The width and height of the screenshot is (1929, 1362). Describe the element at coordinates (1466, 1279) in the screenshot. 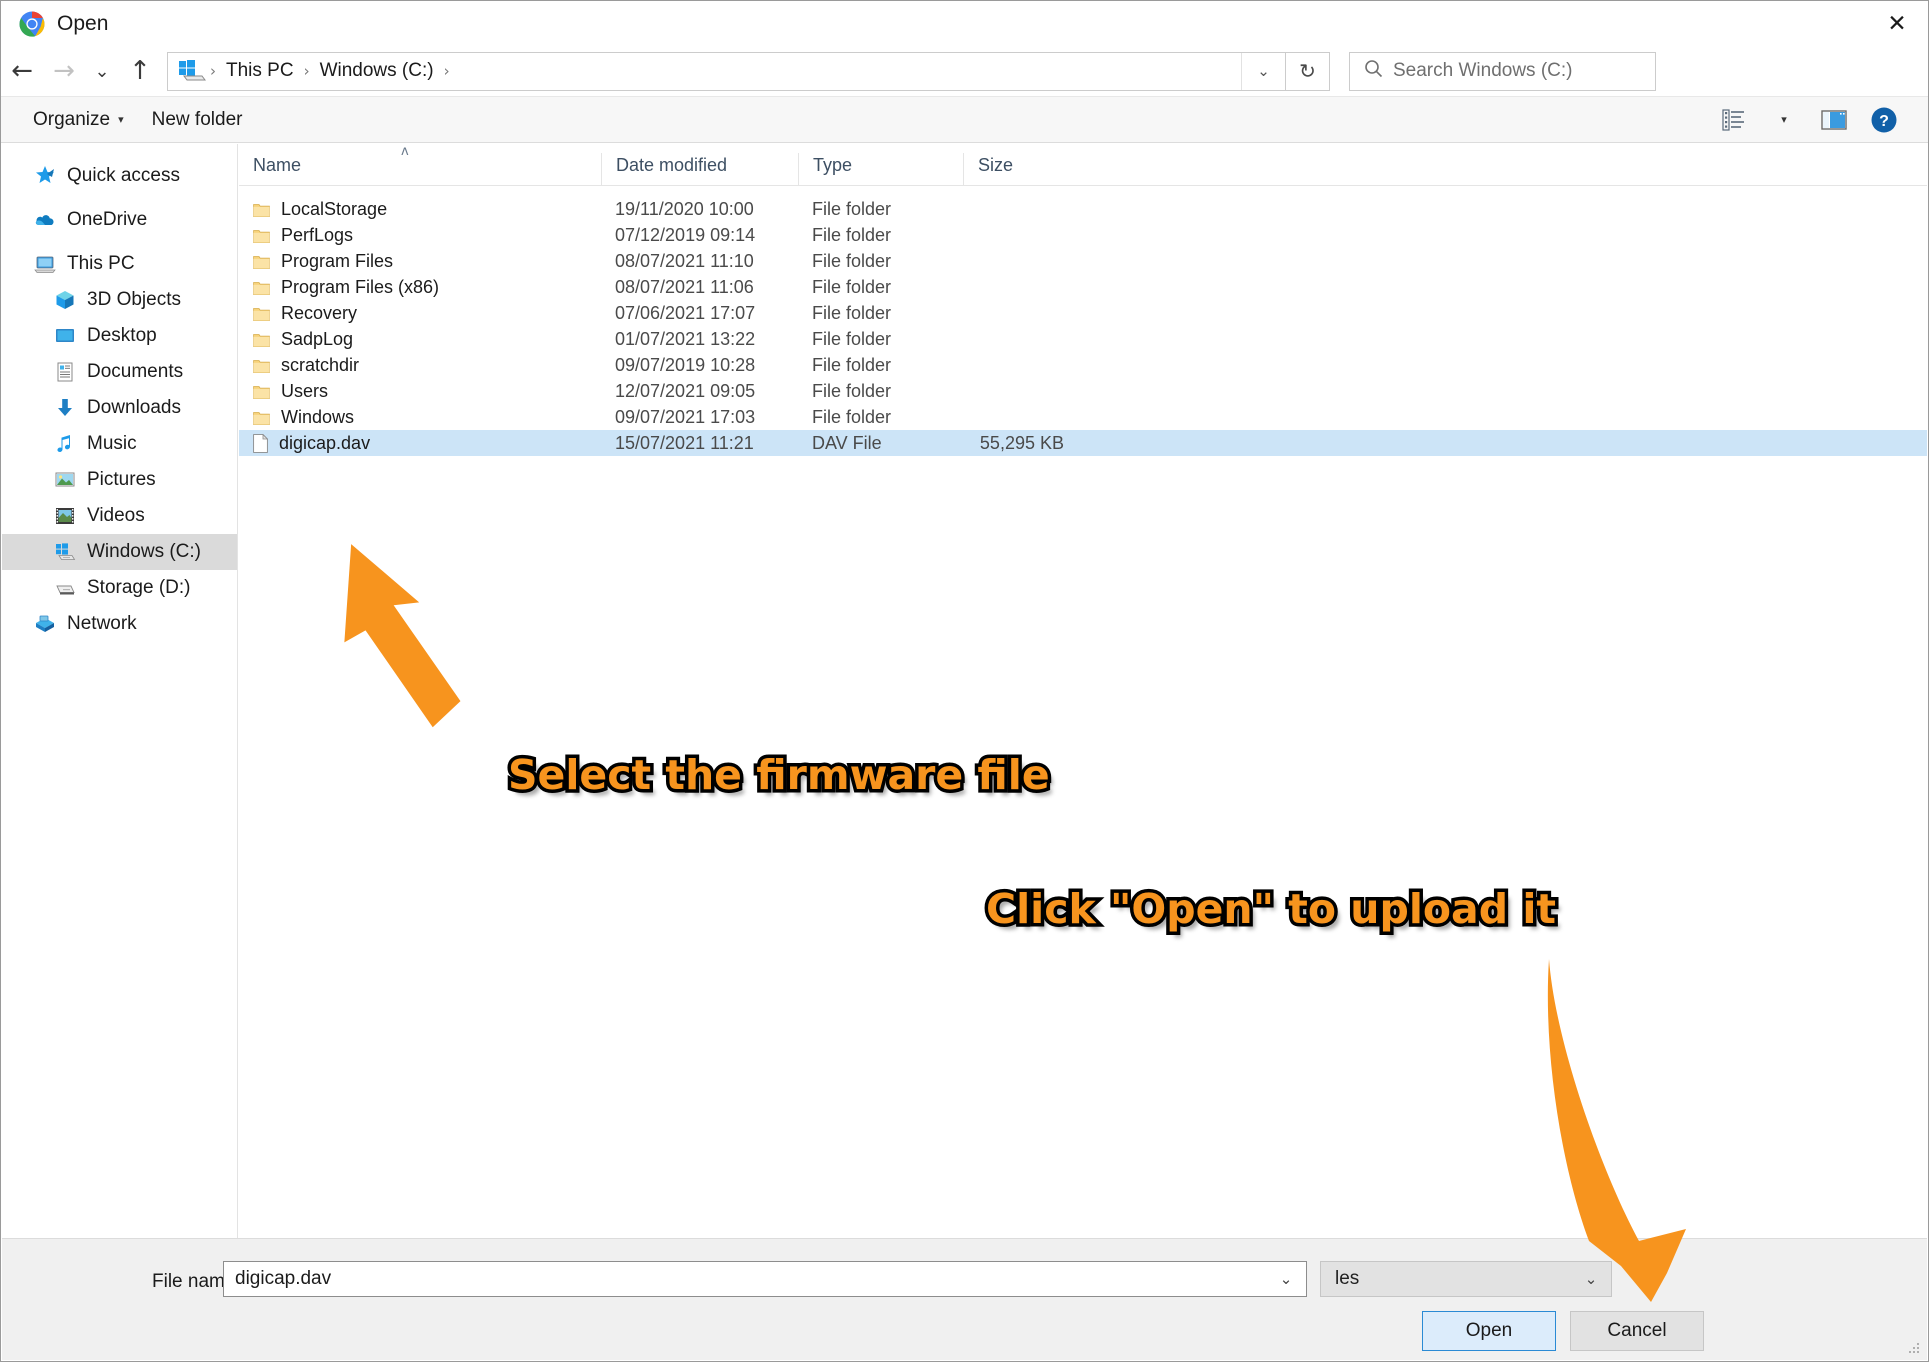

I see `file-type-filter-select: les ⌄` at that location.